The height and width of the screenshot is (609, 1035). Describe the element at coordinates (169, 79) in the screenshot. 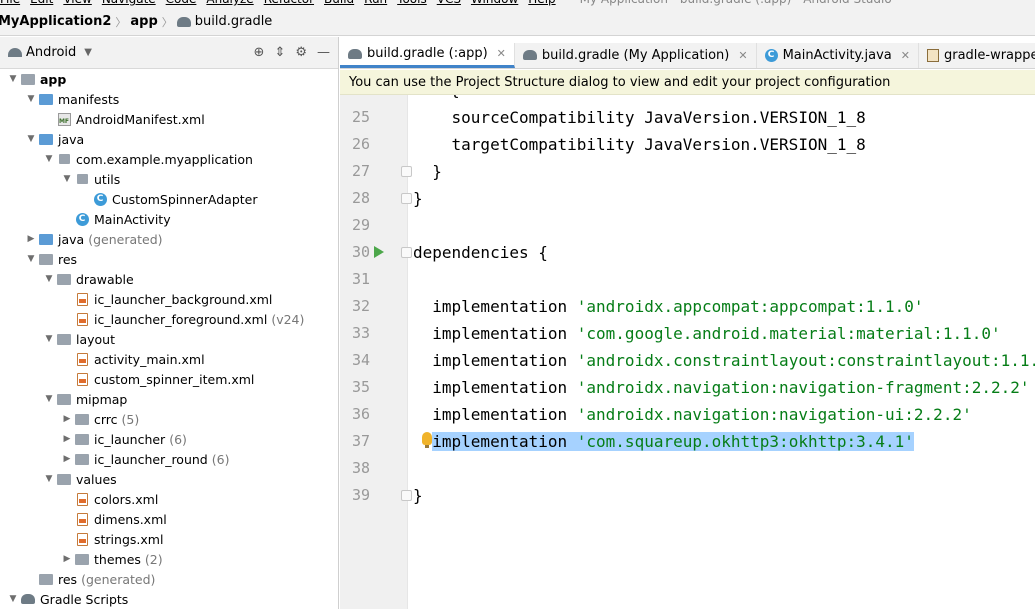

I see `tree-item: ▼ app` at that location.